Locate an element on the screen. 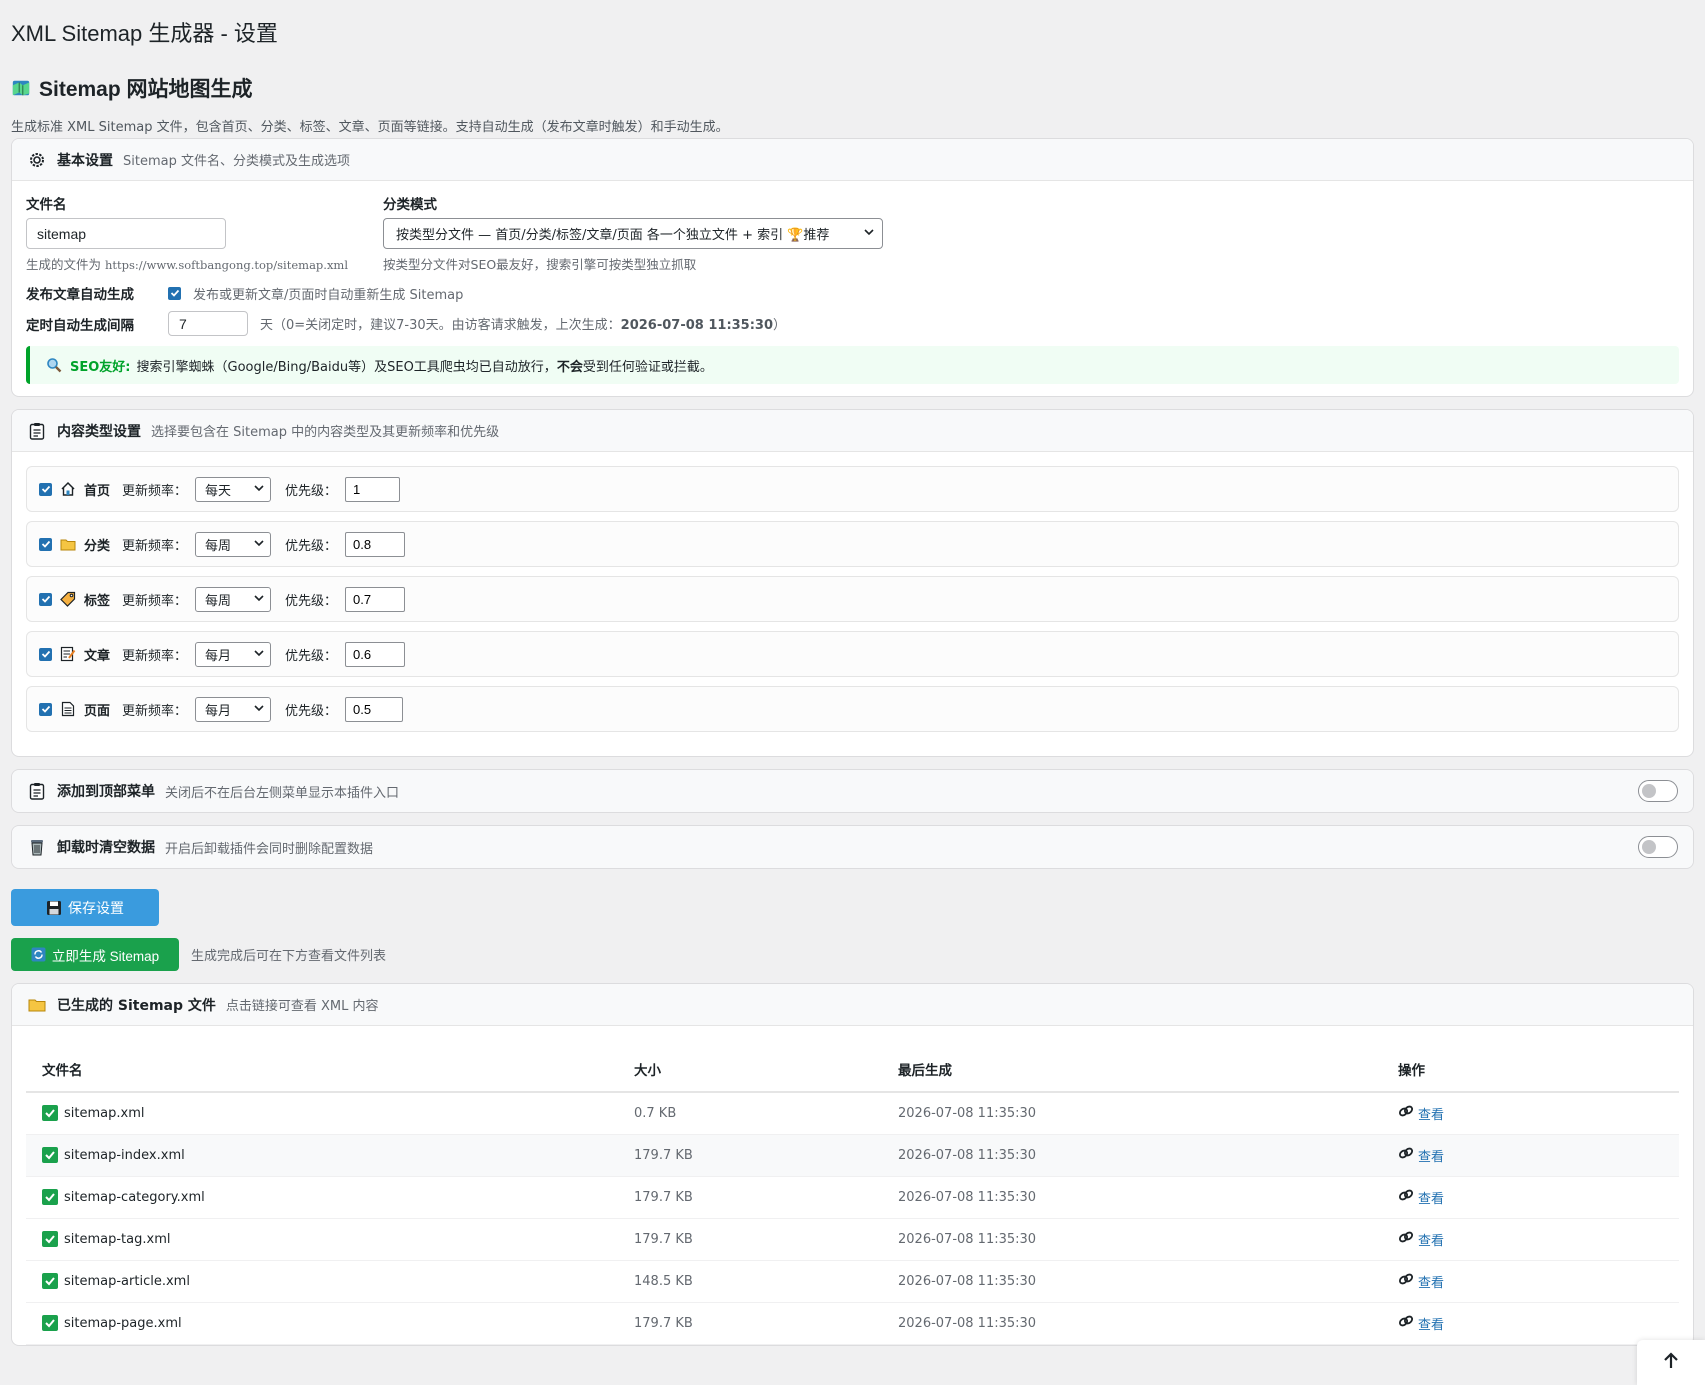 This screenshot has width=1705, height=1385. uninstall-toggle-desc: 开启后卸载插件会同时删除配置数据 is located at coordinates (269, 849).